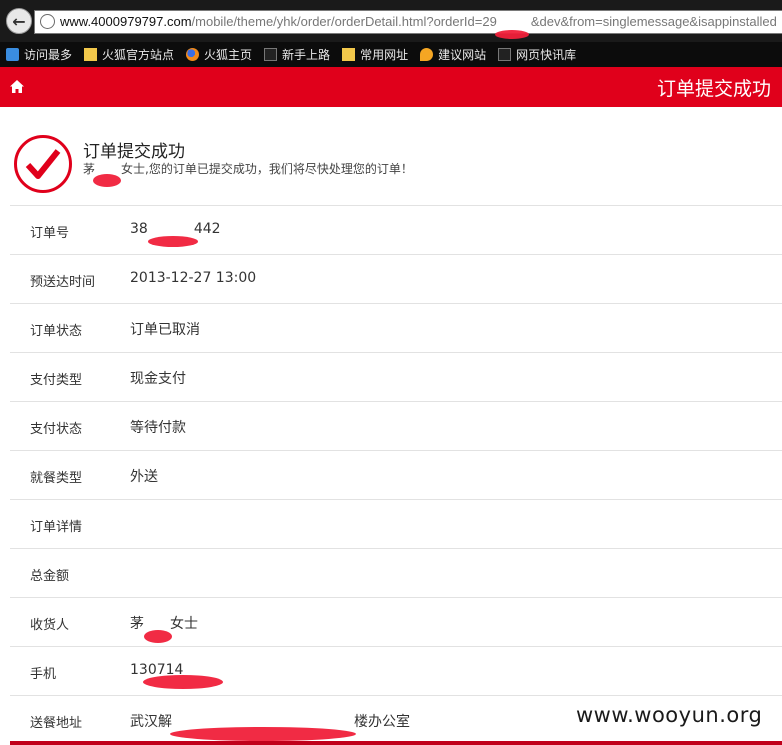 The height and width of the screenshot is (745, 782). I want to click on dining-type-row: 就餐类型 外送, so click(396, 474).